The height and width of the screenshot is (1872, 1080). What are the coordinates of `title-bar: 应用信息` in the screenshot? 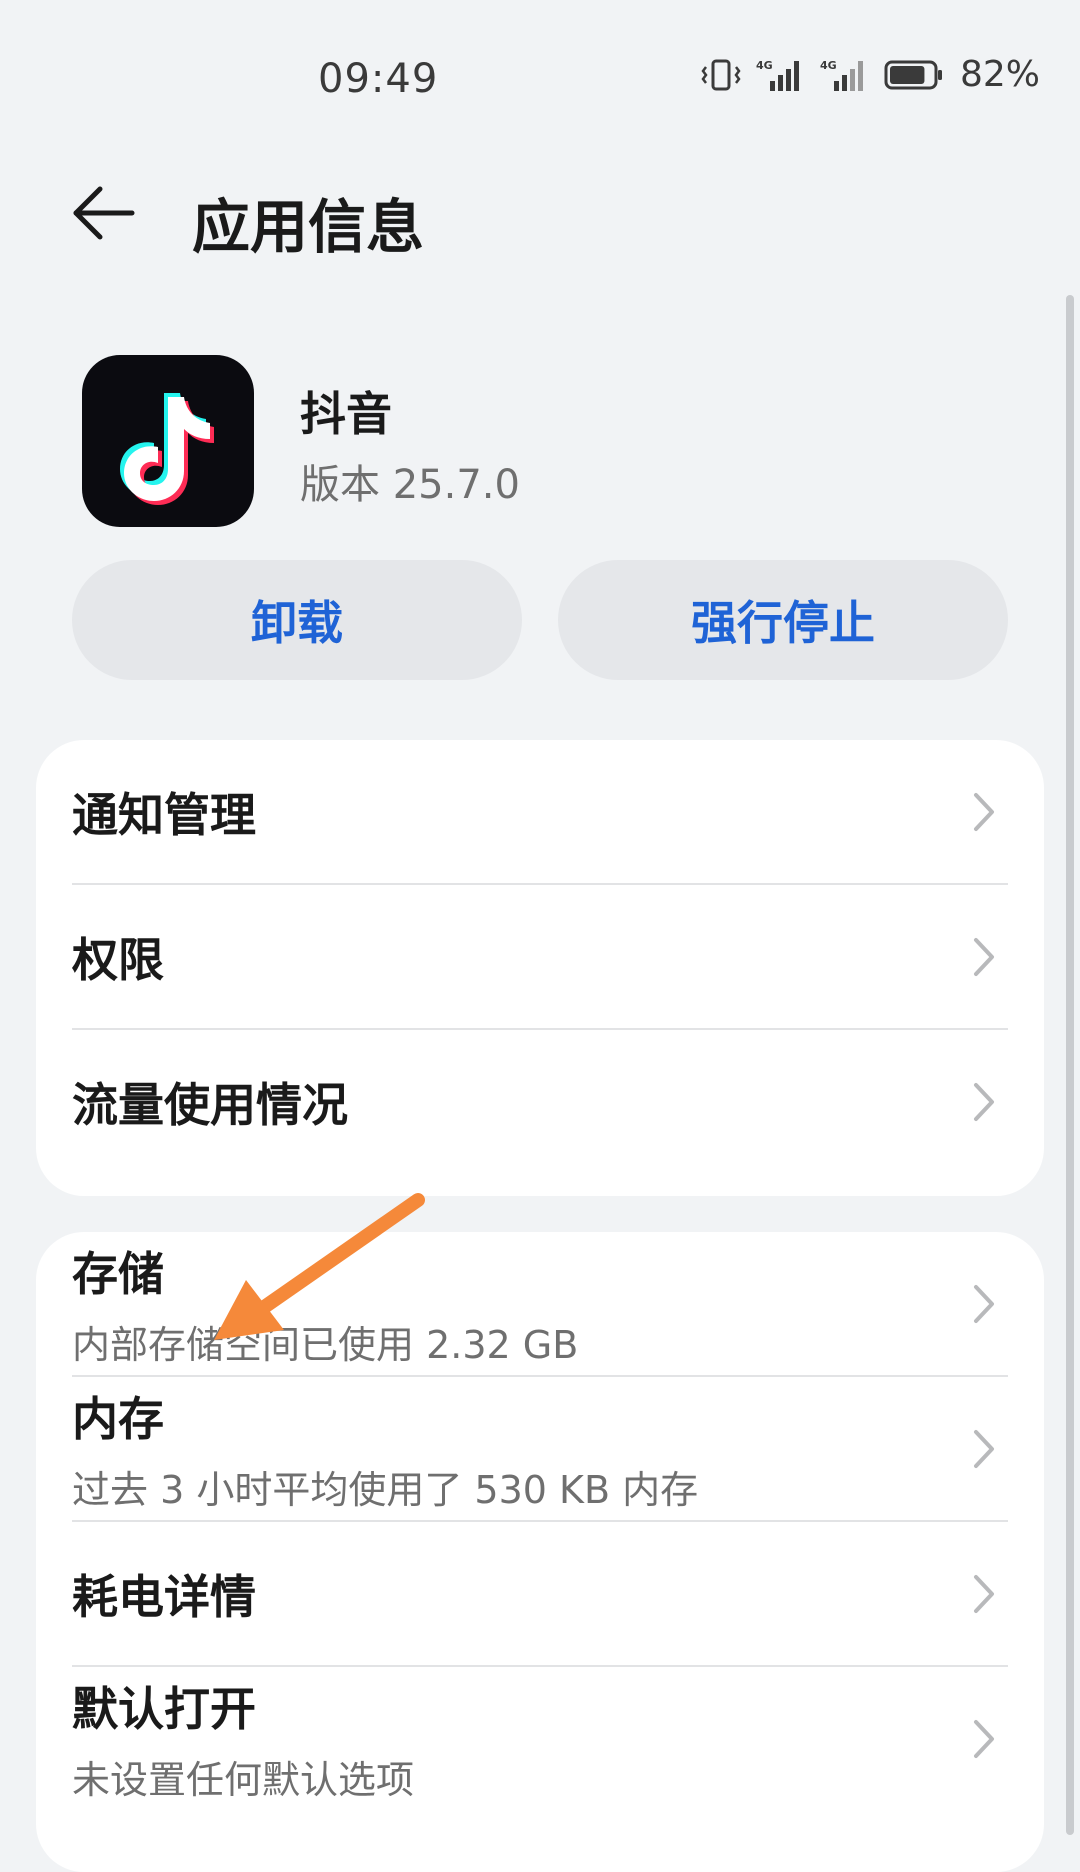 It's located at (540, 215).